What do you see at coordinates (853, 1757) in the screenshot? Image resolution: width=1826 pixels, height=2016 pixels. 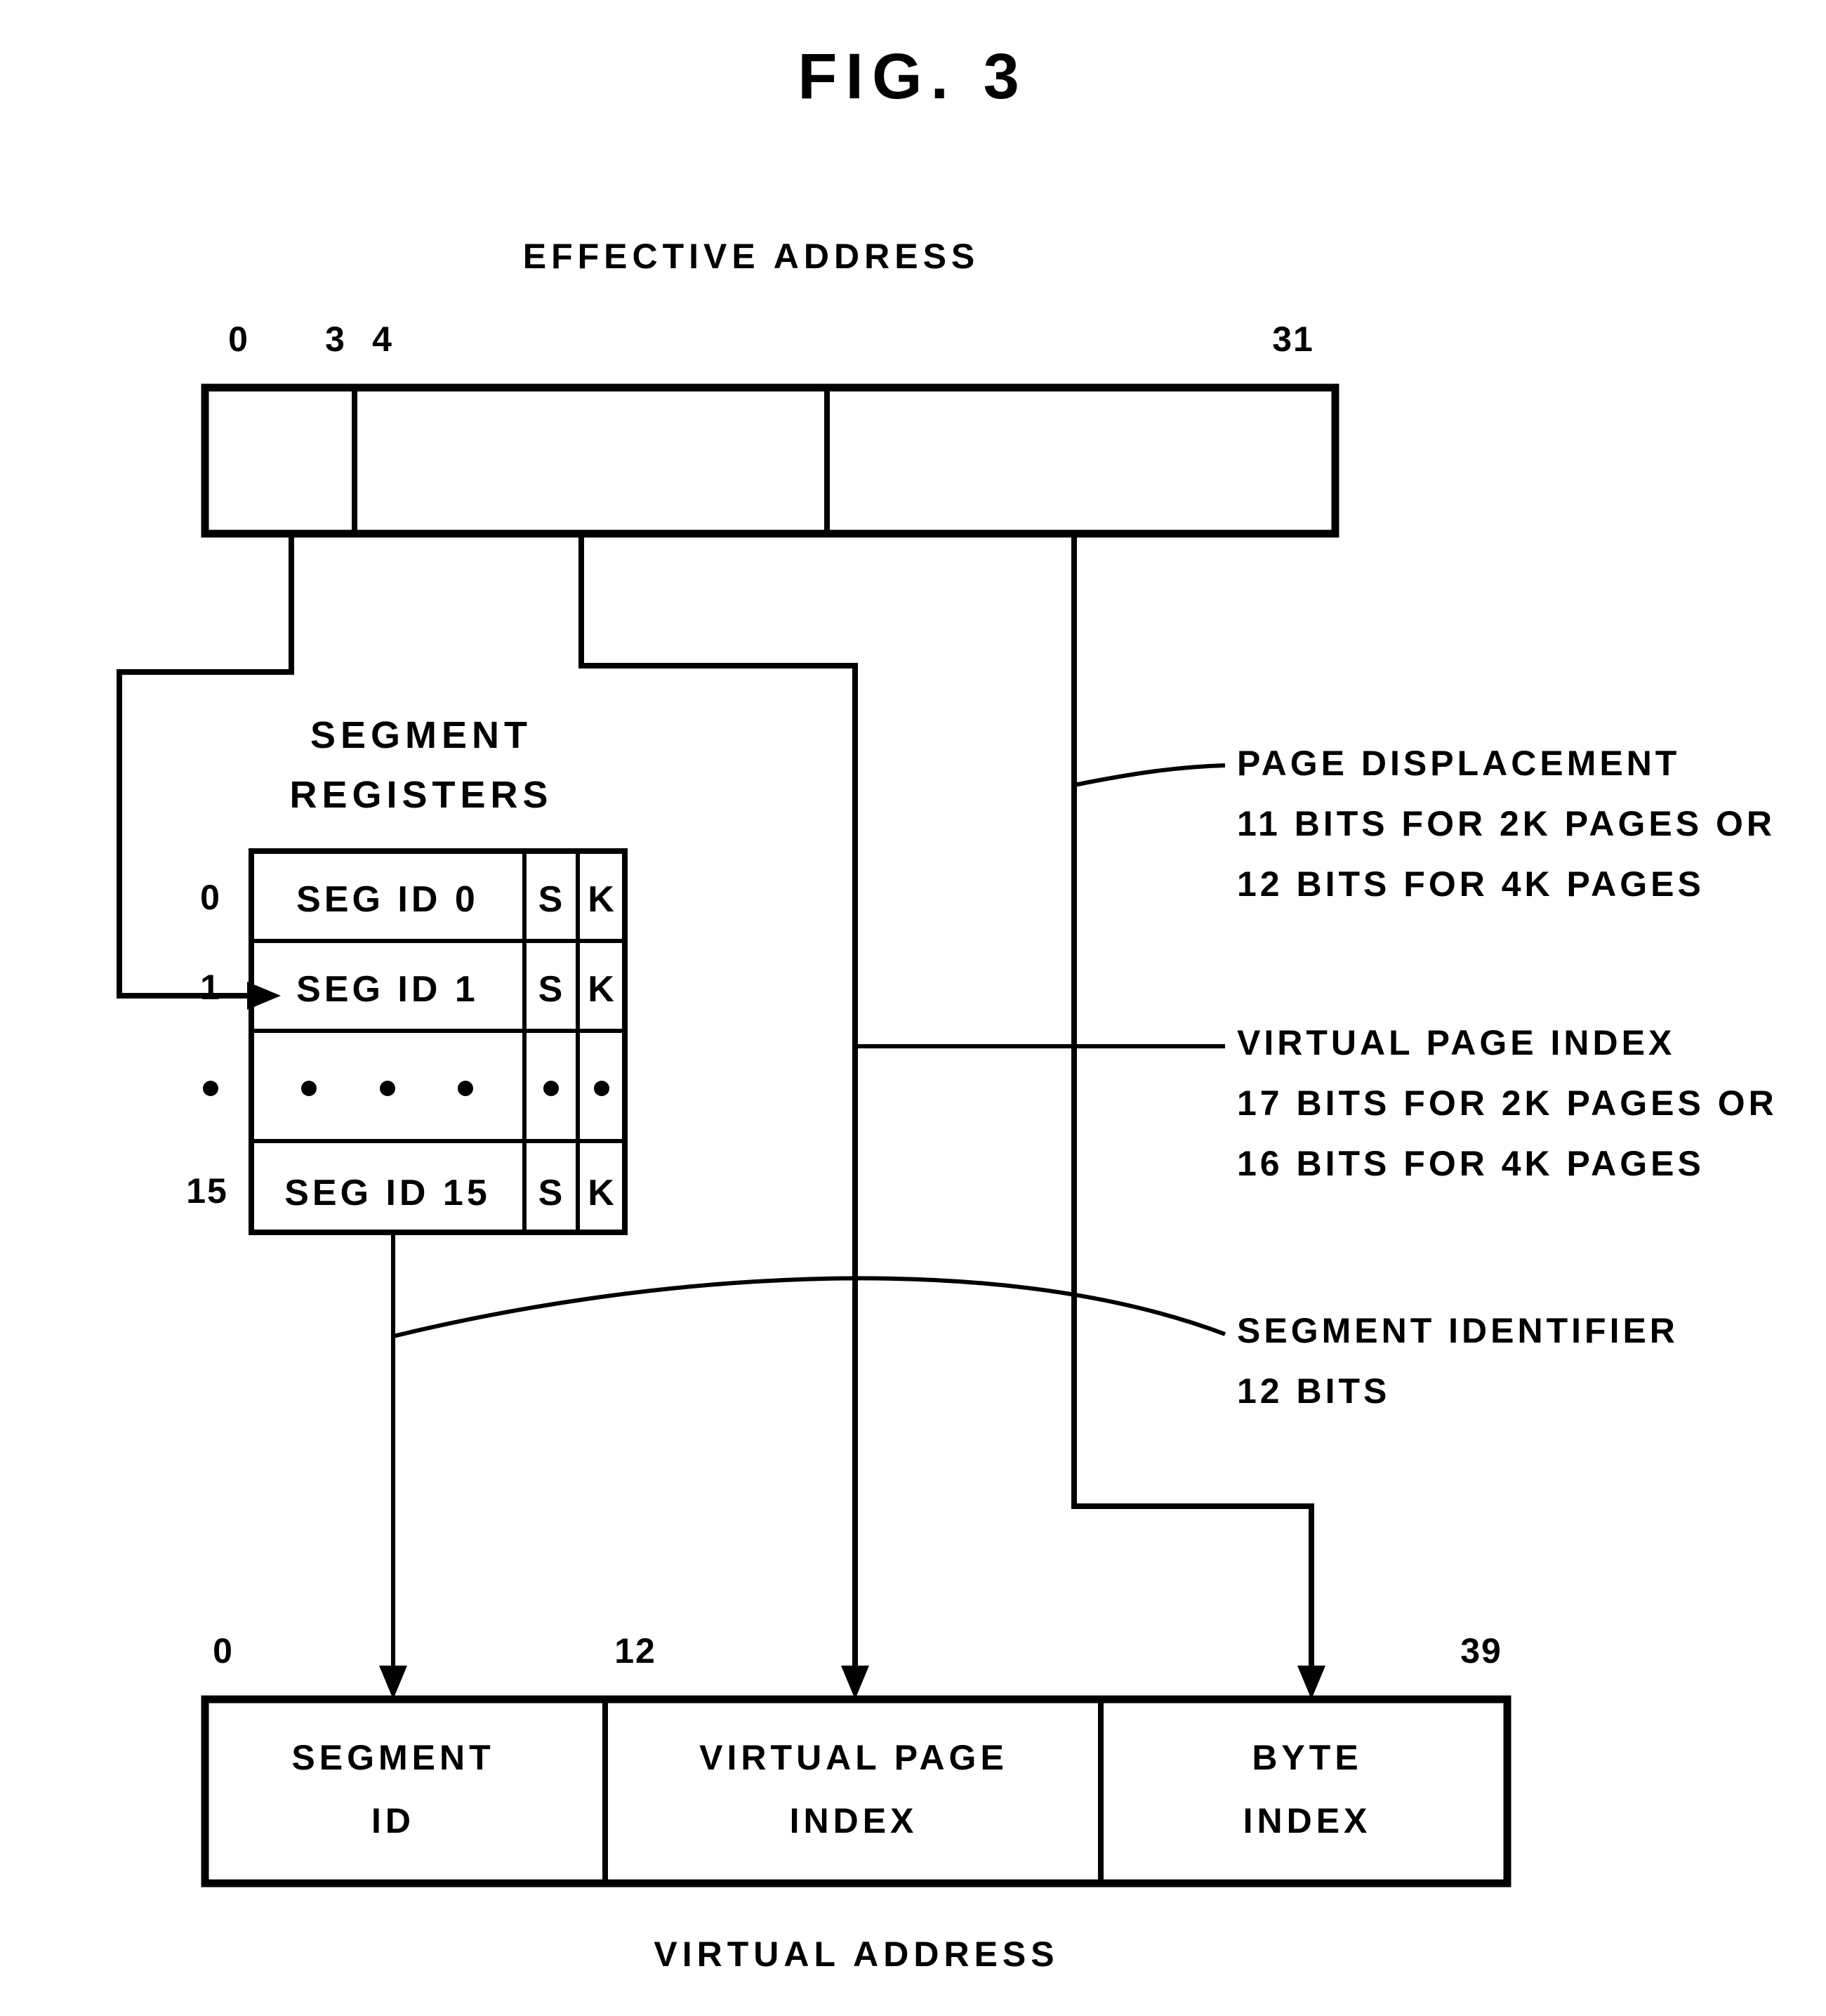 I see `va-field-line1: VIRTUAL PAGE` at bounding box center [853, 1757].